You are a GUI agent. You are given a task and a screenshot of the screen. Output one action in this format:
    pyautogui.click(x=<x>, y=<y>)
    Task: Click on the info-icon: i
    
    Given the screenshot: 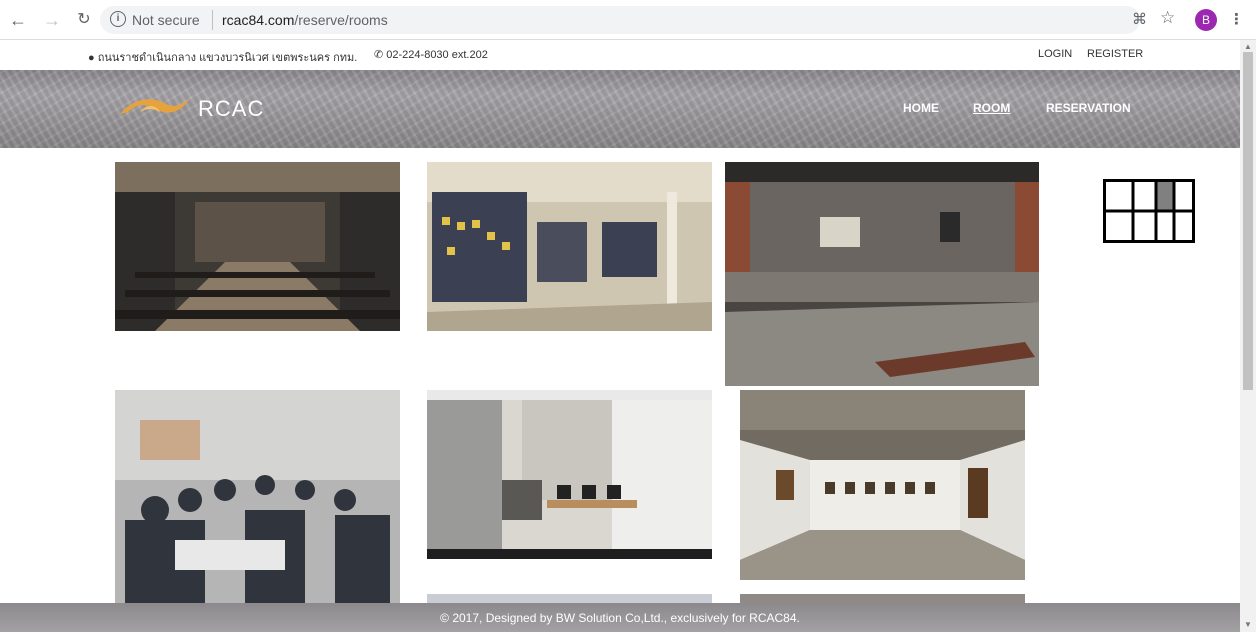 What is the action you would take?
    pyautogui.click(x=118, y=19)
    